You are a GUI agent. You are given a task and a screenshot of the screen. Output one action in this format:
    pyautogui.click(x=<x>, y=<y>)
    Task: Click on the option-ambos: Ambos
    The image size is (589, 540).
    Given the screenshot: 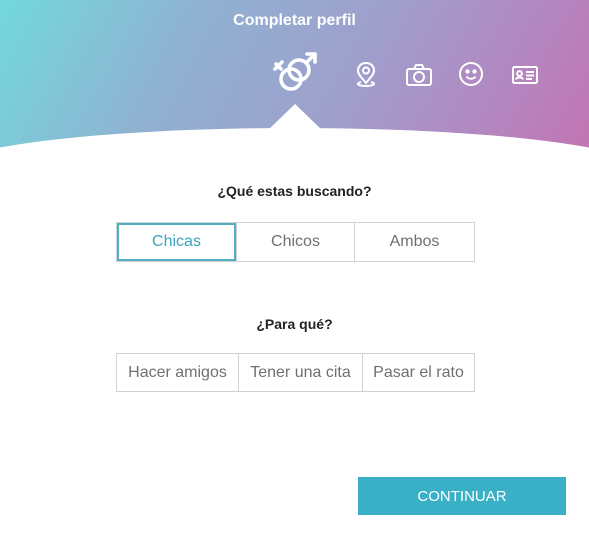 What is the action you would take?
    pyautogui.click(x=414, y=242)
    